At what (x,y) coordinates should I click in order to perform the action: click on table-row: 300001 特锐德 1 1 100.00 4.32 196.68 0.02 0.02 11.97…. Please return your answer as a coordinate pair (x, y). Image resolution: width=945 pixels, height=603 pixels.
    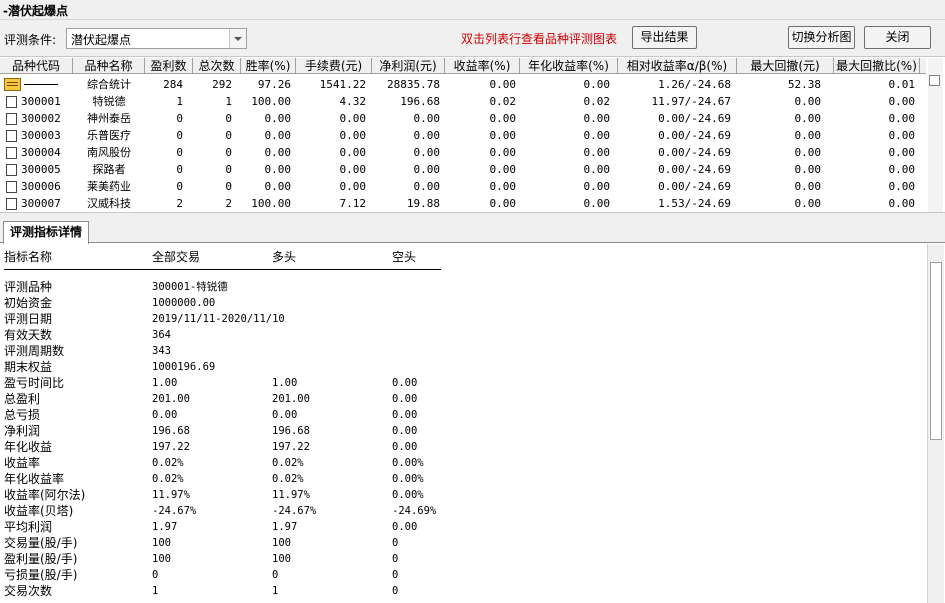
    Looking at the image, I should click on (463, 101).